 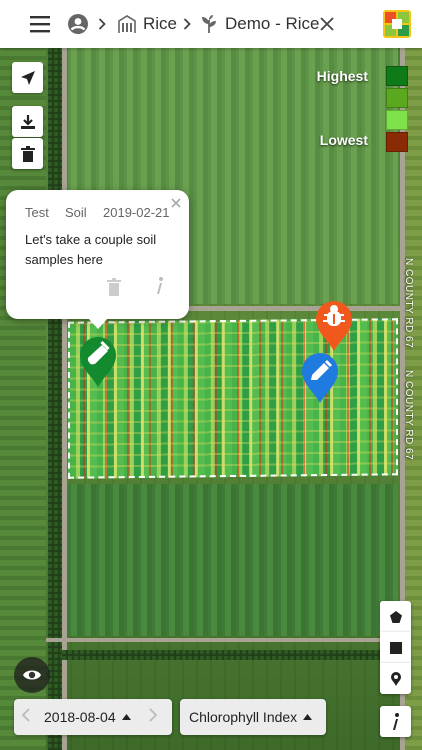 I want to click on selected-date: 2018-08-04, so click(x=80, y=717).